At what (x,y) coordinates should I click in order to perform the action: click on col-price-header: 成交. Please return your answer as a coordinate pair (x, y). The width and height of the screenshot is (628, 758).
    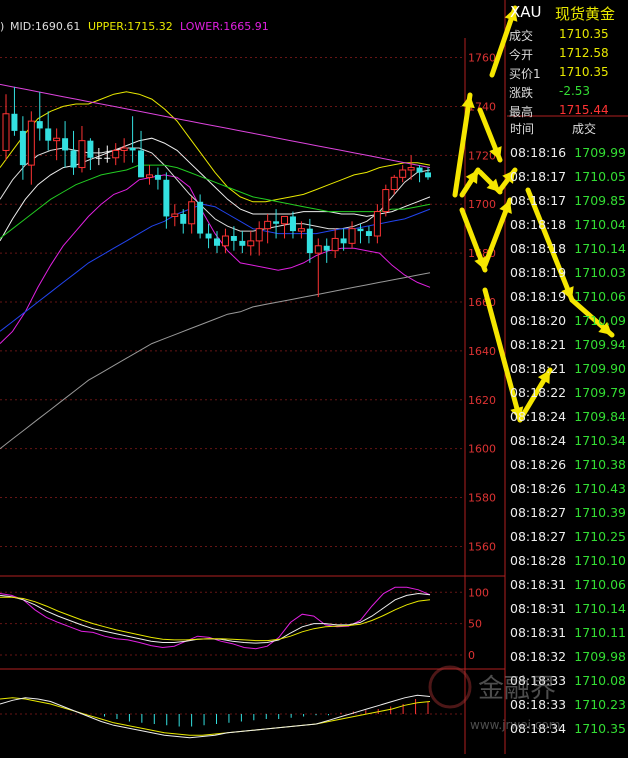
    Looking at the image, I should click on (584, 129).